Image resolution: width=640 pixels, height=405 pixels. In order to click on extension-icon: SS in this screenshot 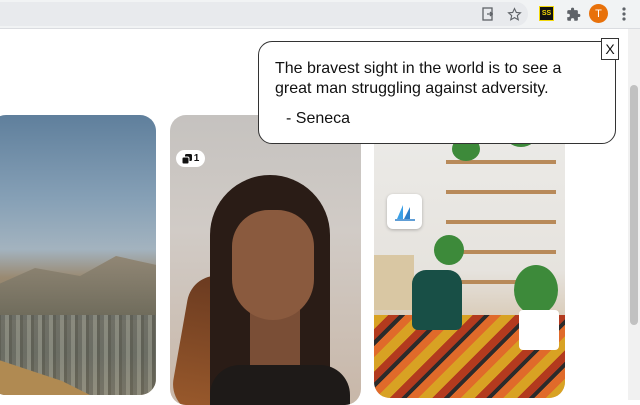, I will do `click(546, 13)`.